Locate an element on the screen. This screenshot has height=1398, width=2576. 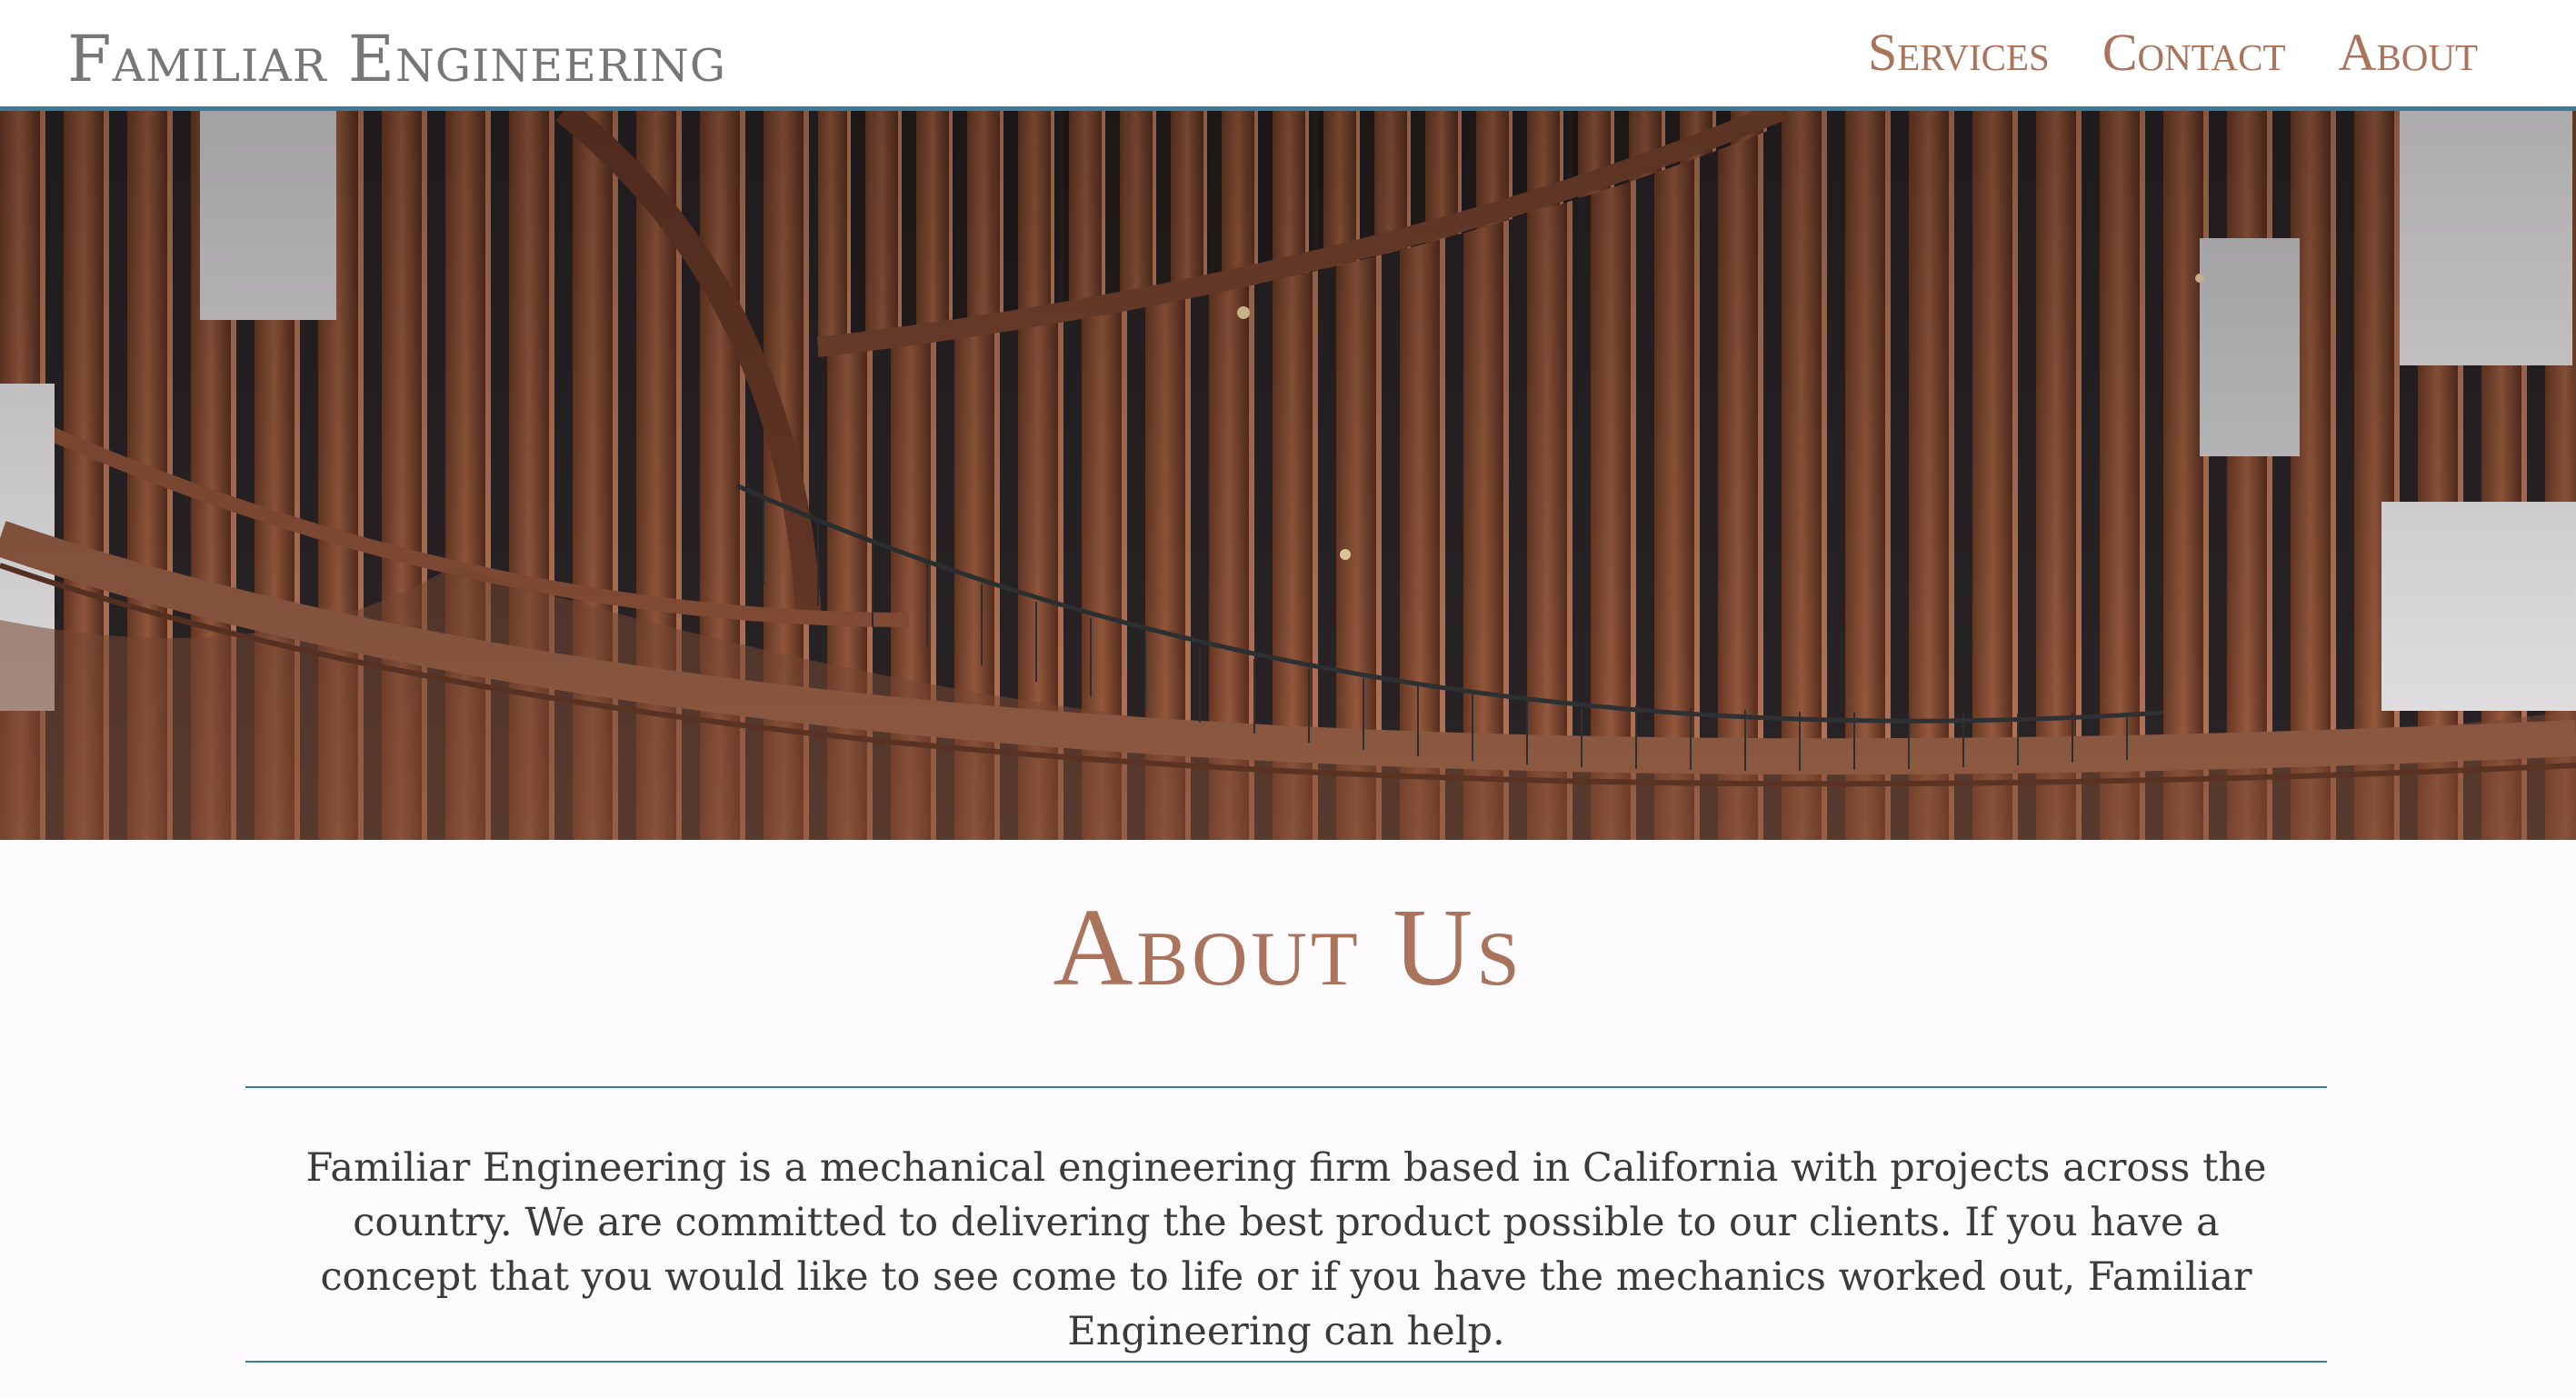
nav-link-services: Services is located at coordinates (1959, 52).